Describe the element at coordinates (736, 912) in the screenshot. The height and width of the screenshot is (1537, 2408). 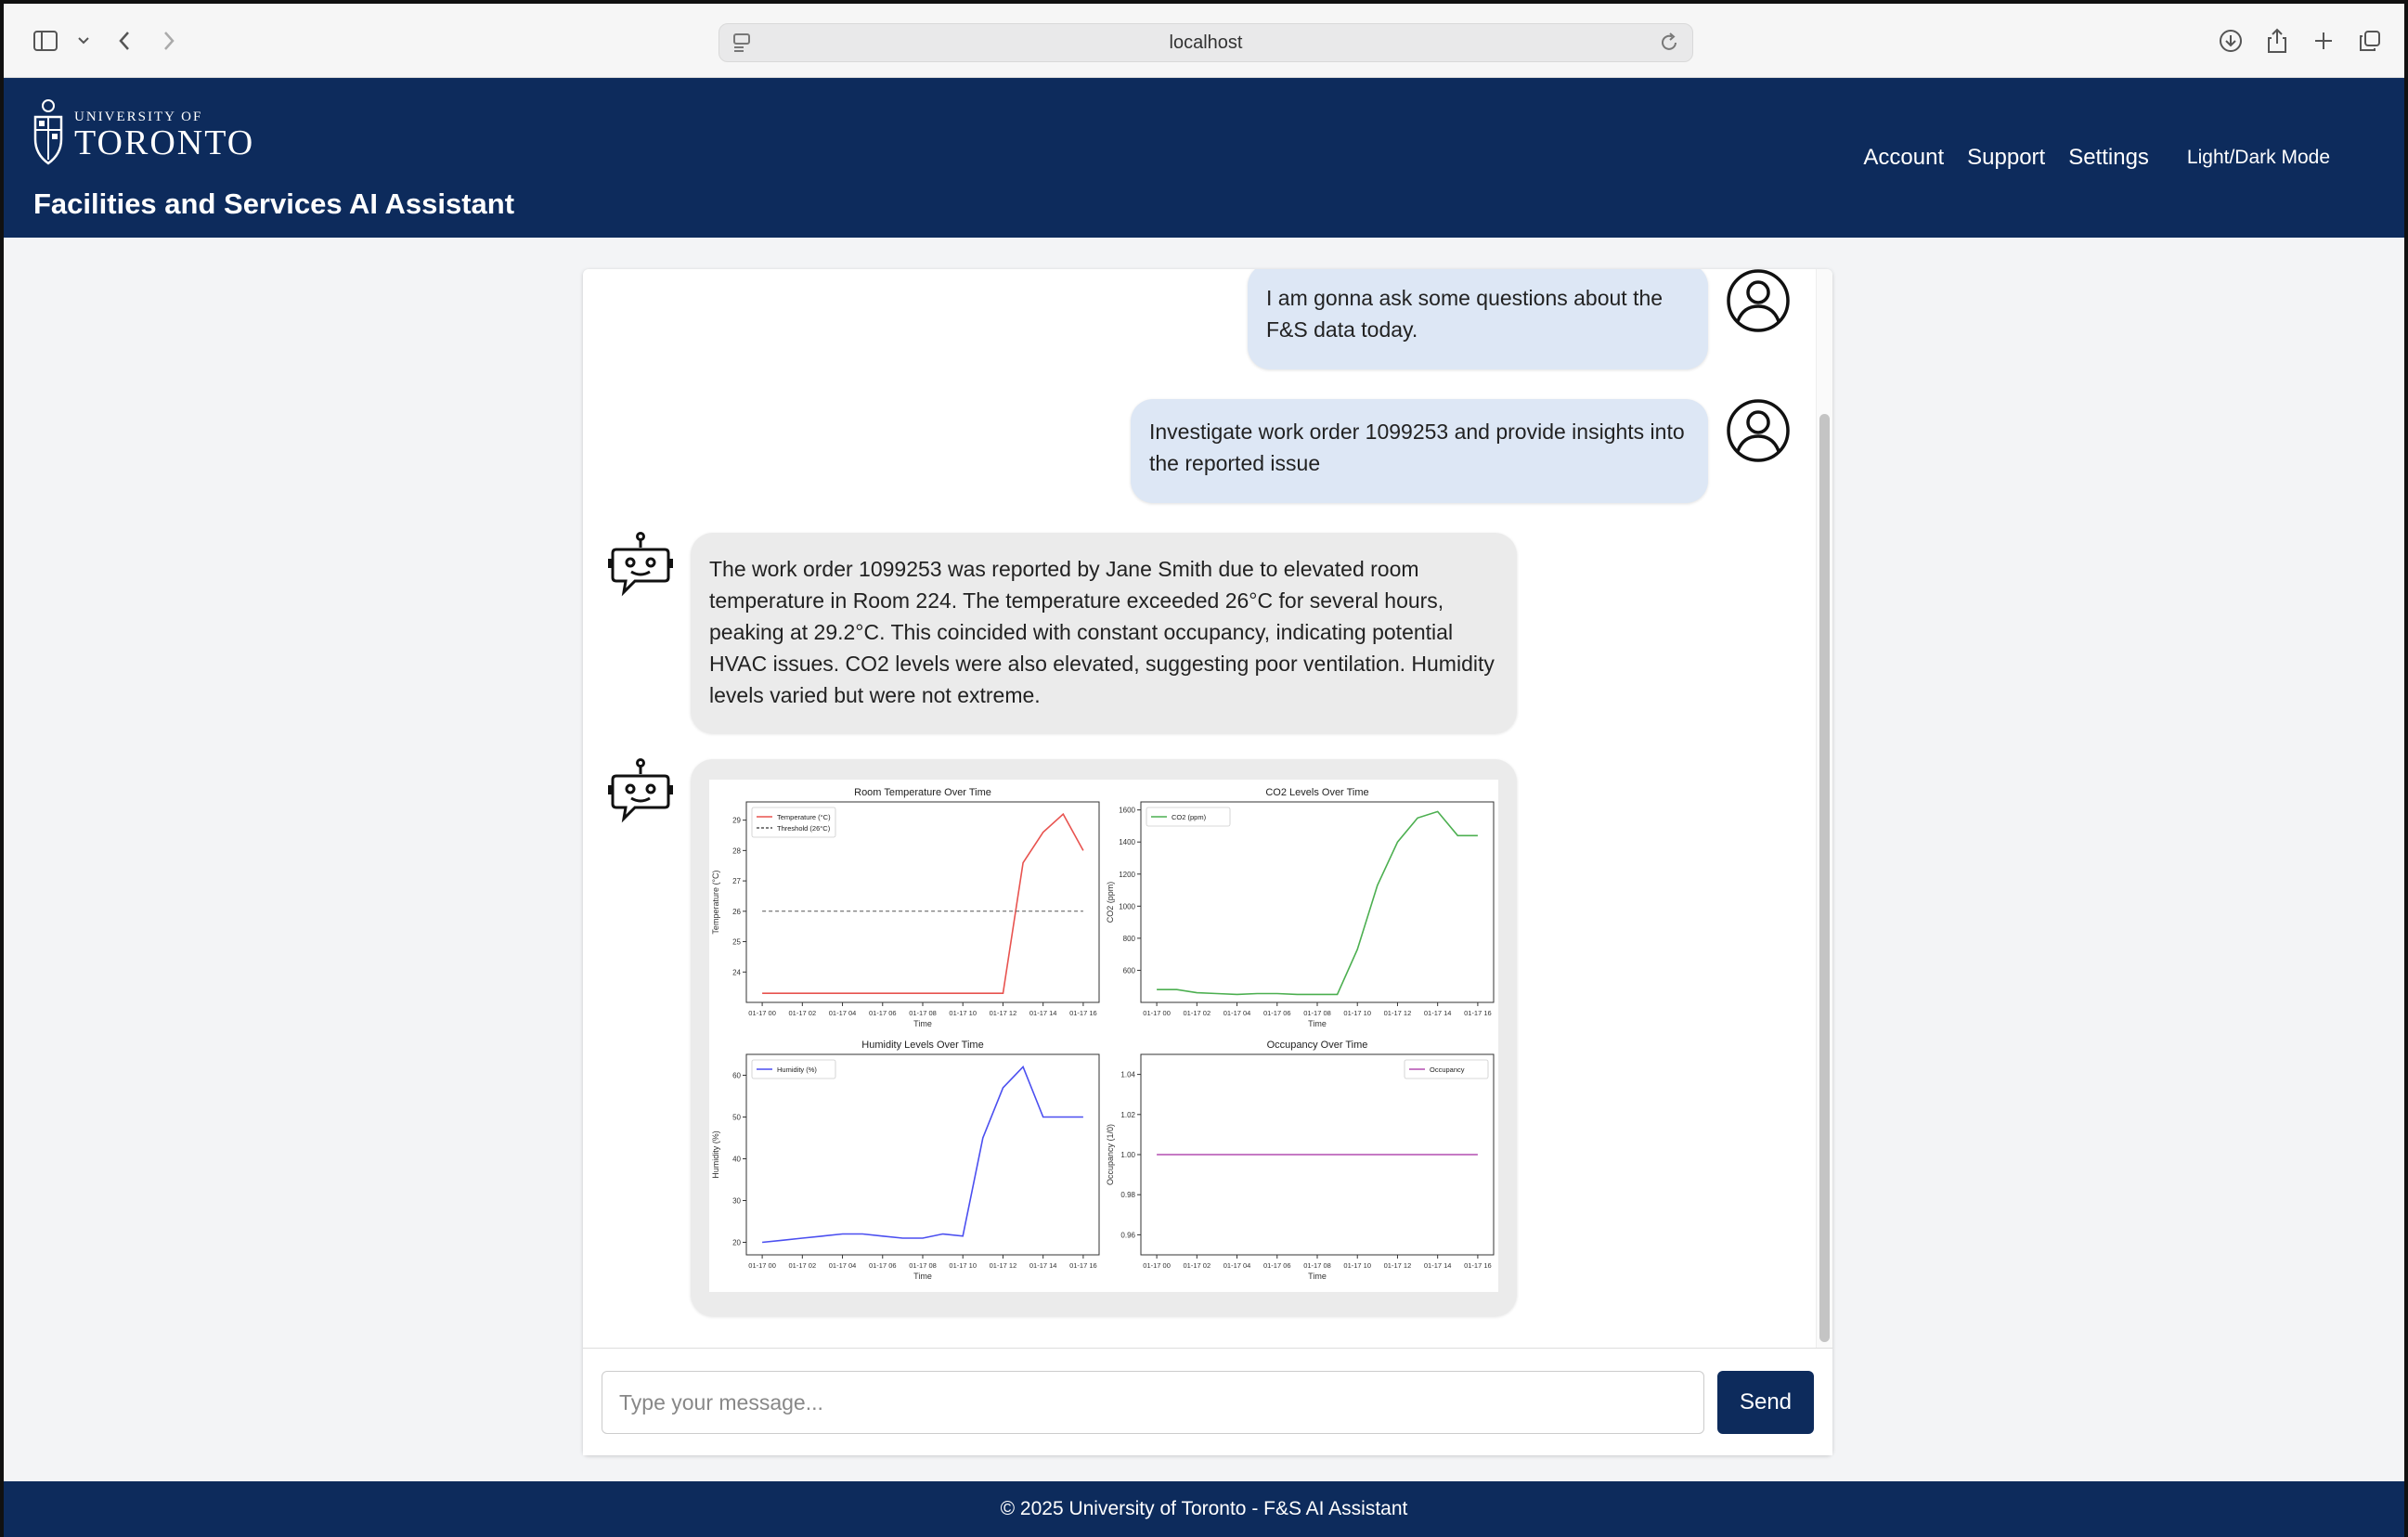
I see `y-tick-label: 26` at that location.